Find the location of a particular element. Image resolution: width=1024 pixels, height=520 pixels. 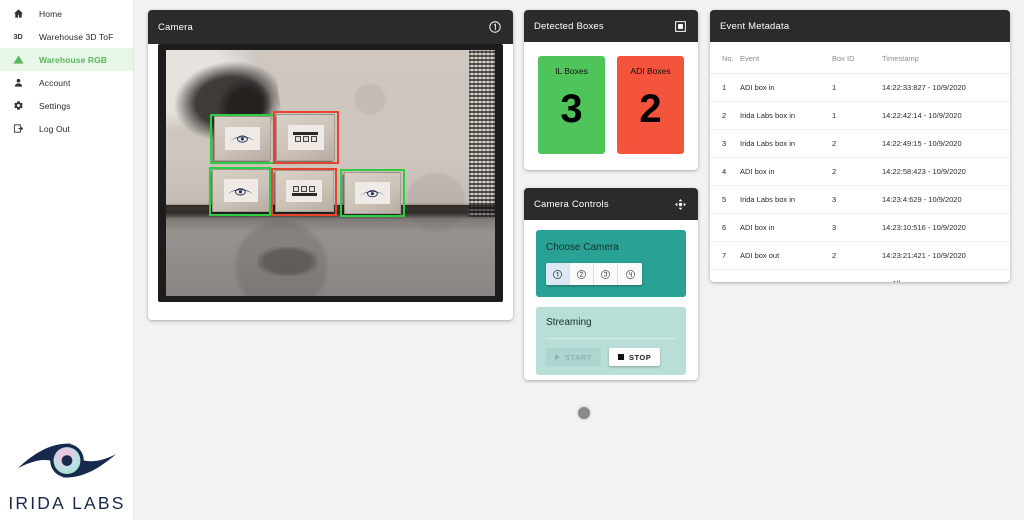

table-row: 6 ADI box in 3 14:23:10:516 - 10/9/2020 is located at coordinates (860, 227).